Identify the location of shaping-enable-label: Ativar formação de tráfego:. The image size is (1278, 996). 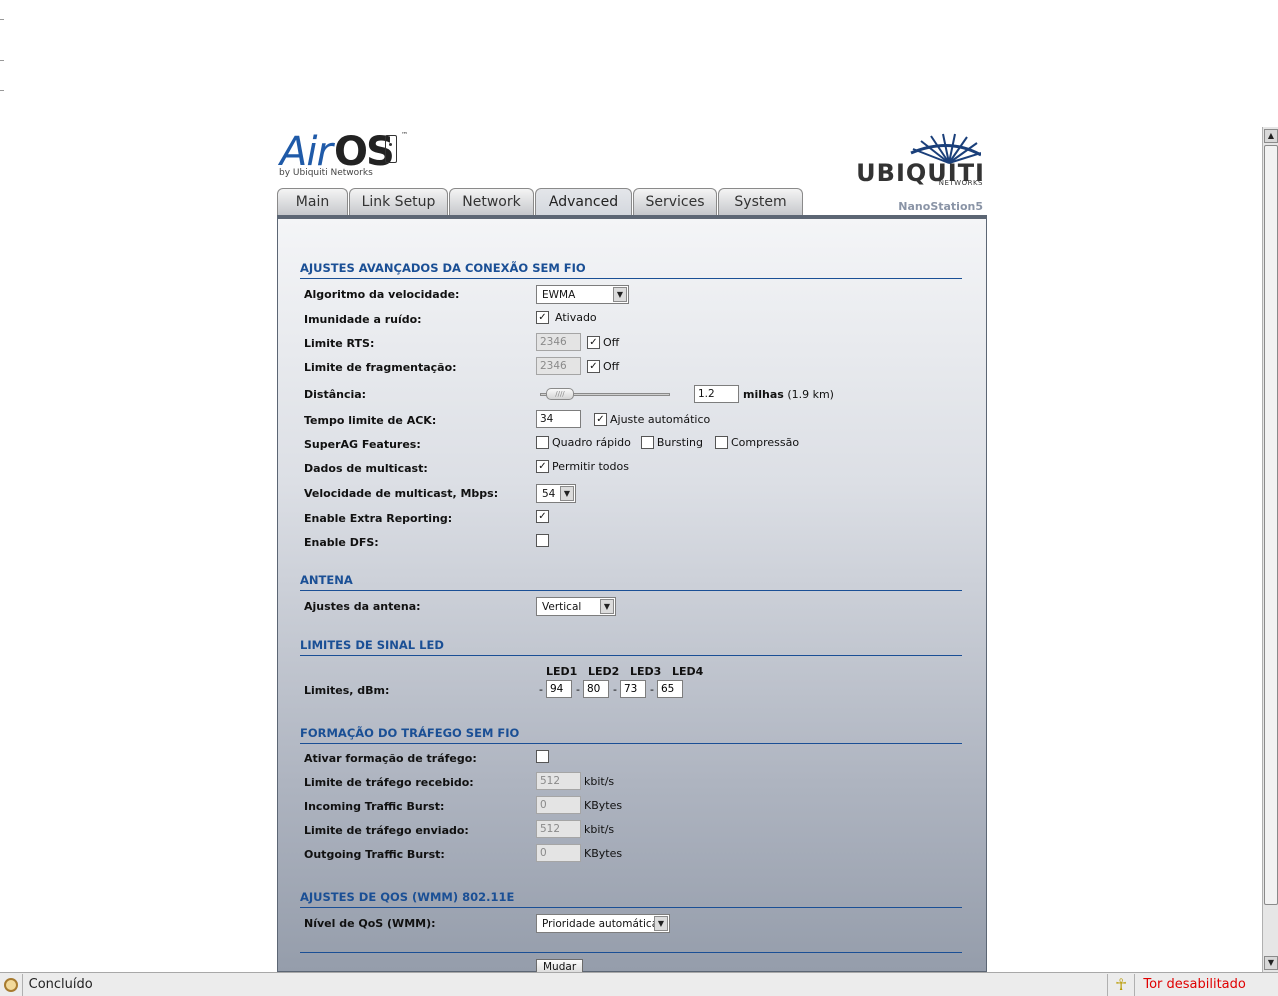
(390, 758).